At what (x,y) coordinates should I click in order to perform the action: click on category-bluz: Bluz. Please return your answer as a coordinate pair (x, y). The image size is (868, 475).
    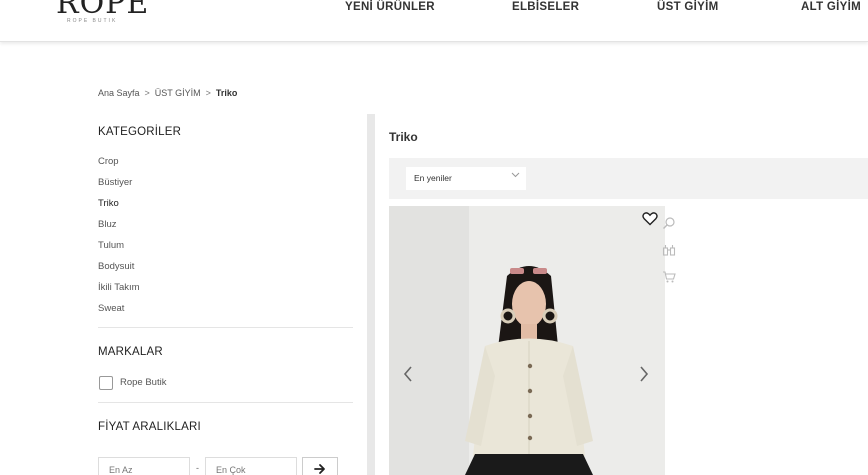
    Looking at the image, I should click on (107, 224).